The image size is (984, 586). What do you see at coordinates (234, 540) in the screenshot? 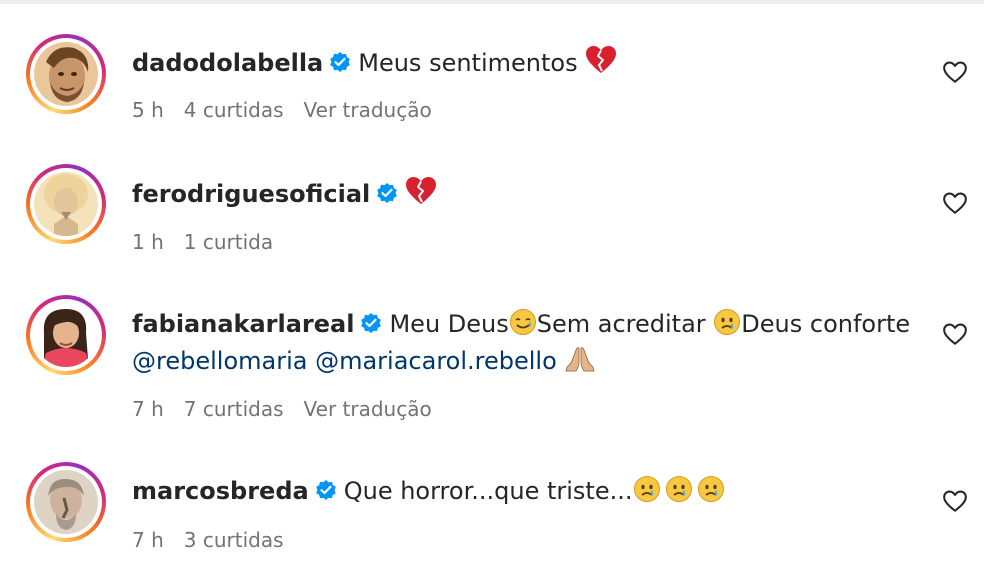
I see `likes-count: 3 curtidas` at bounding box center [234, 540].